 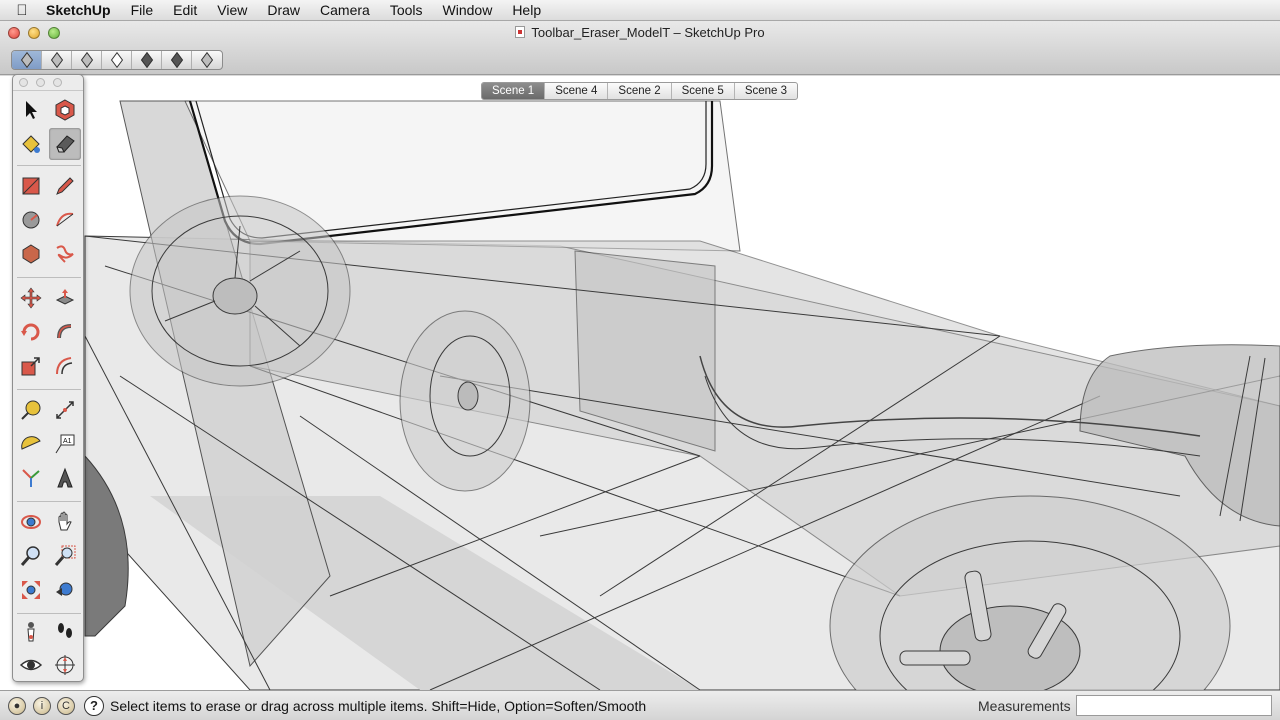 I want to click on orbit-tool, so click(x=31, y=522).